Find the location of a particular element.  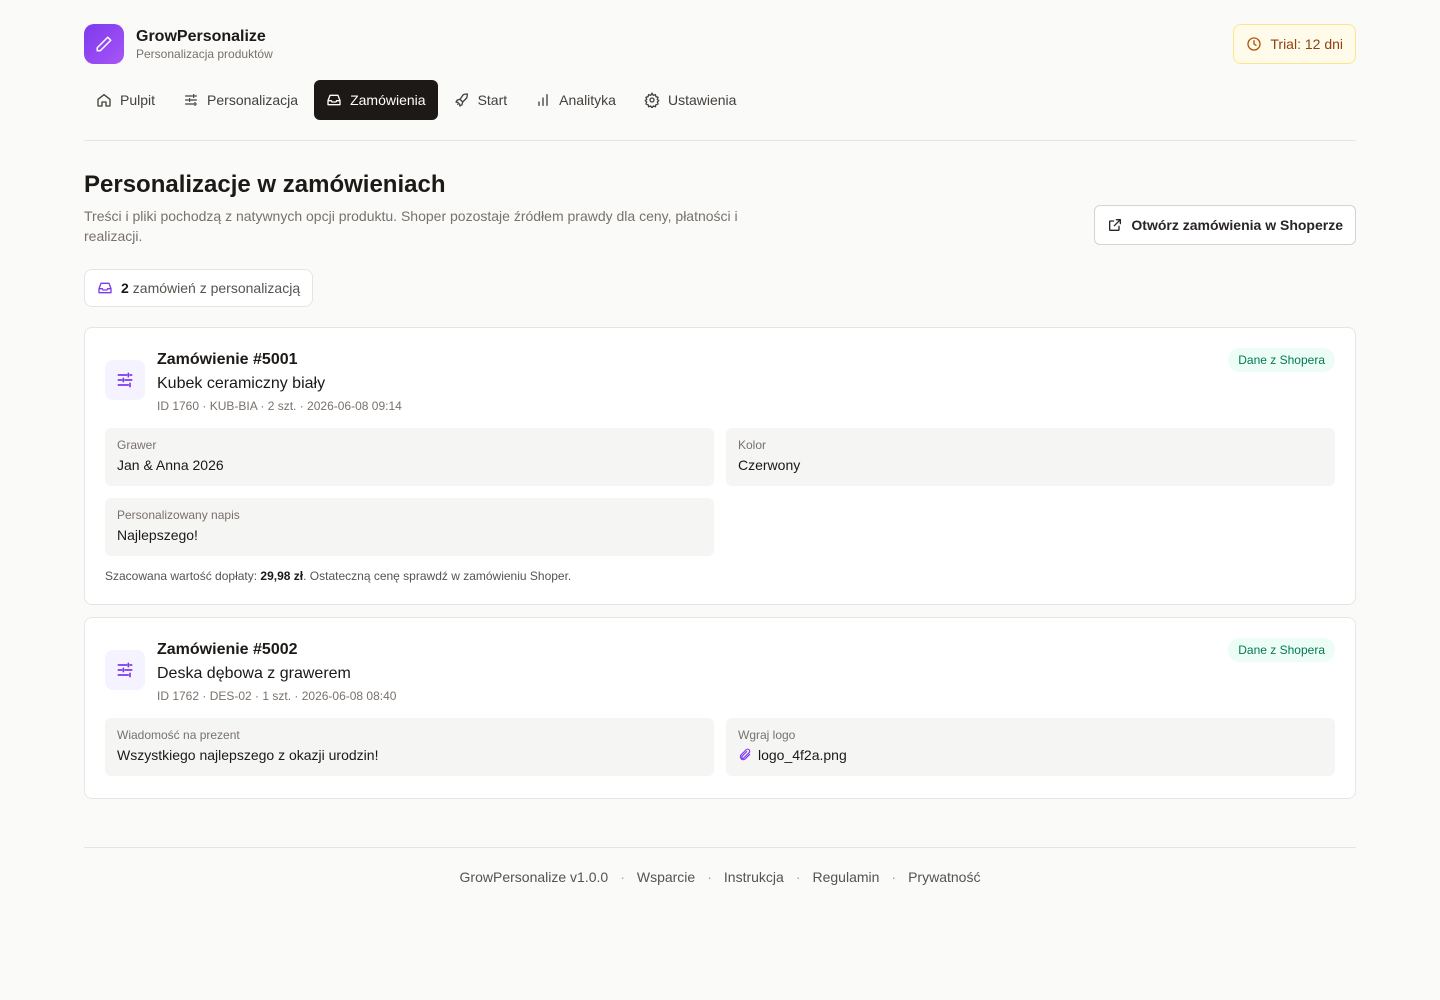

field-label: Kolor is located at coordinates (752, 445).